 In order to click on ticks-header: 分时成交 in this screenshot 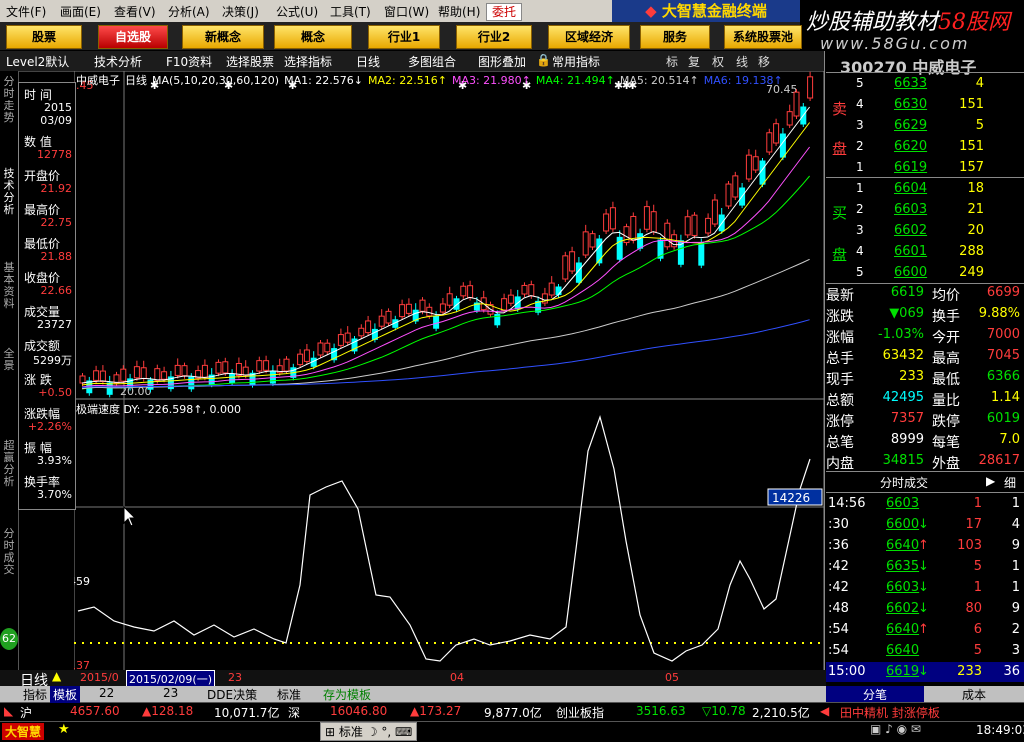, I will do `click(904, 482)`.